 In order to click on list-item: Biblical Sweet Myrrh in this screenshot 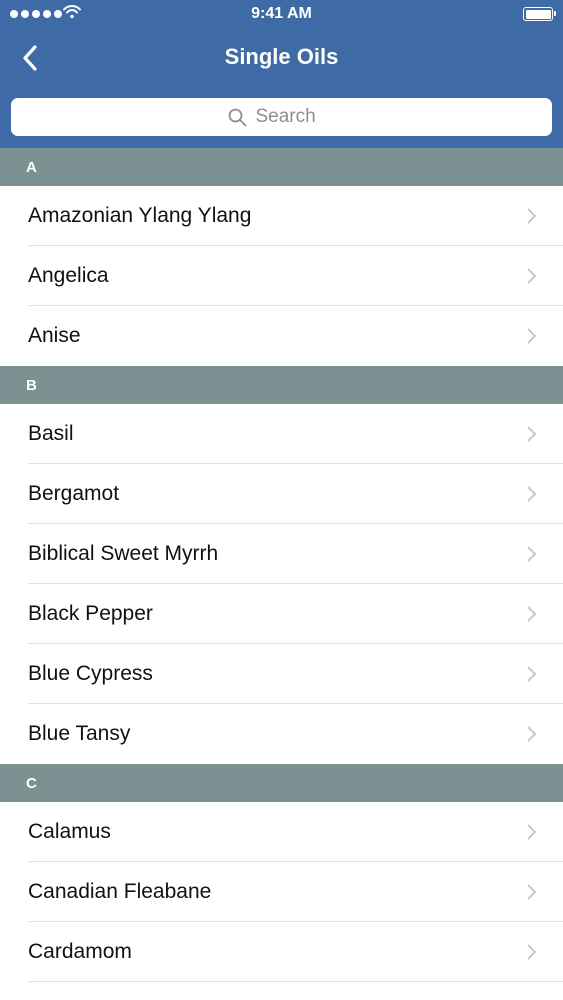, I will do `click(281, 554)`.